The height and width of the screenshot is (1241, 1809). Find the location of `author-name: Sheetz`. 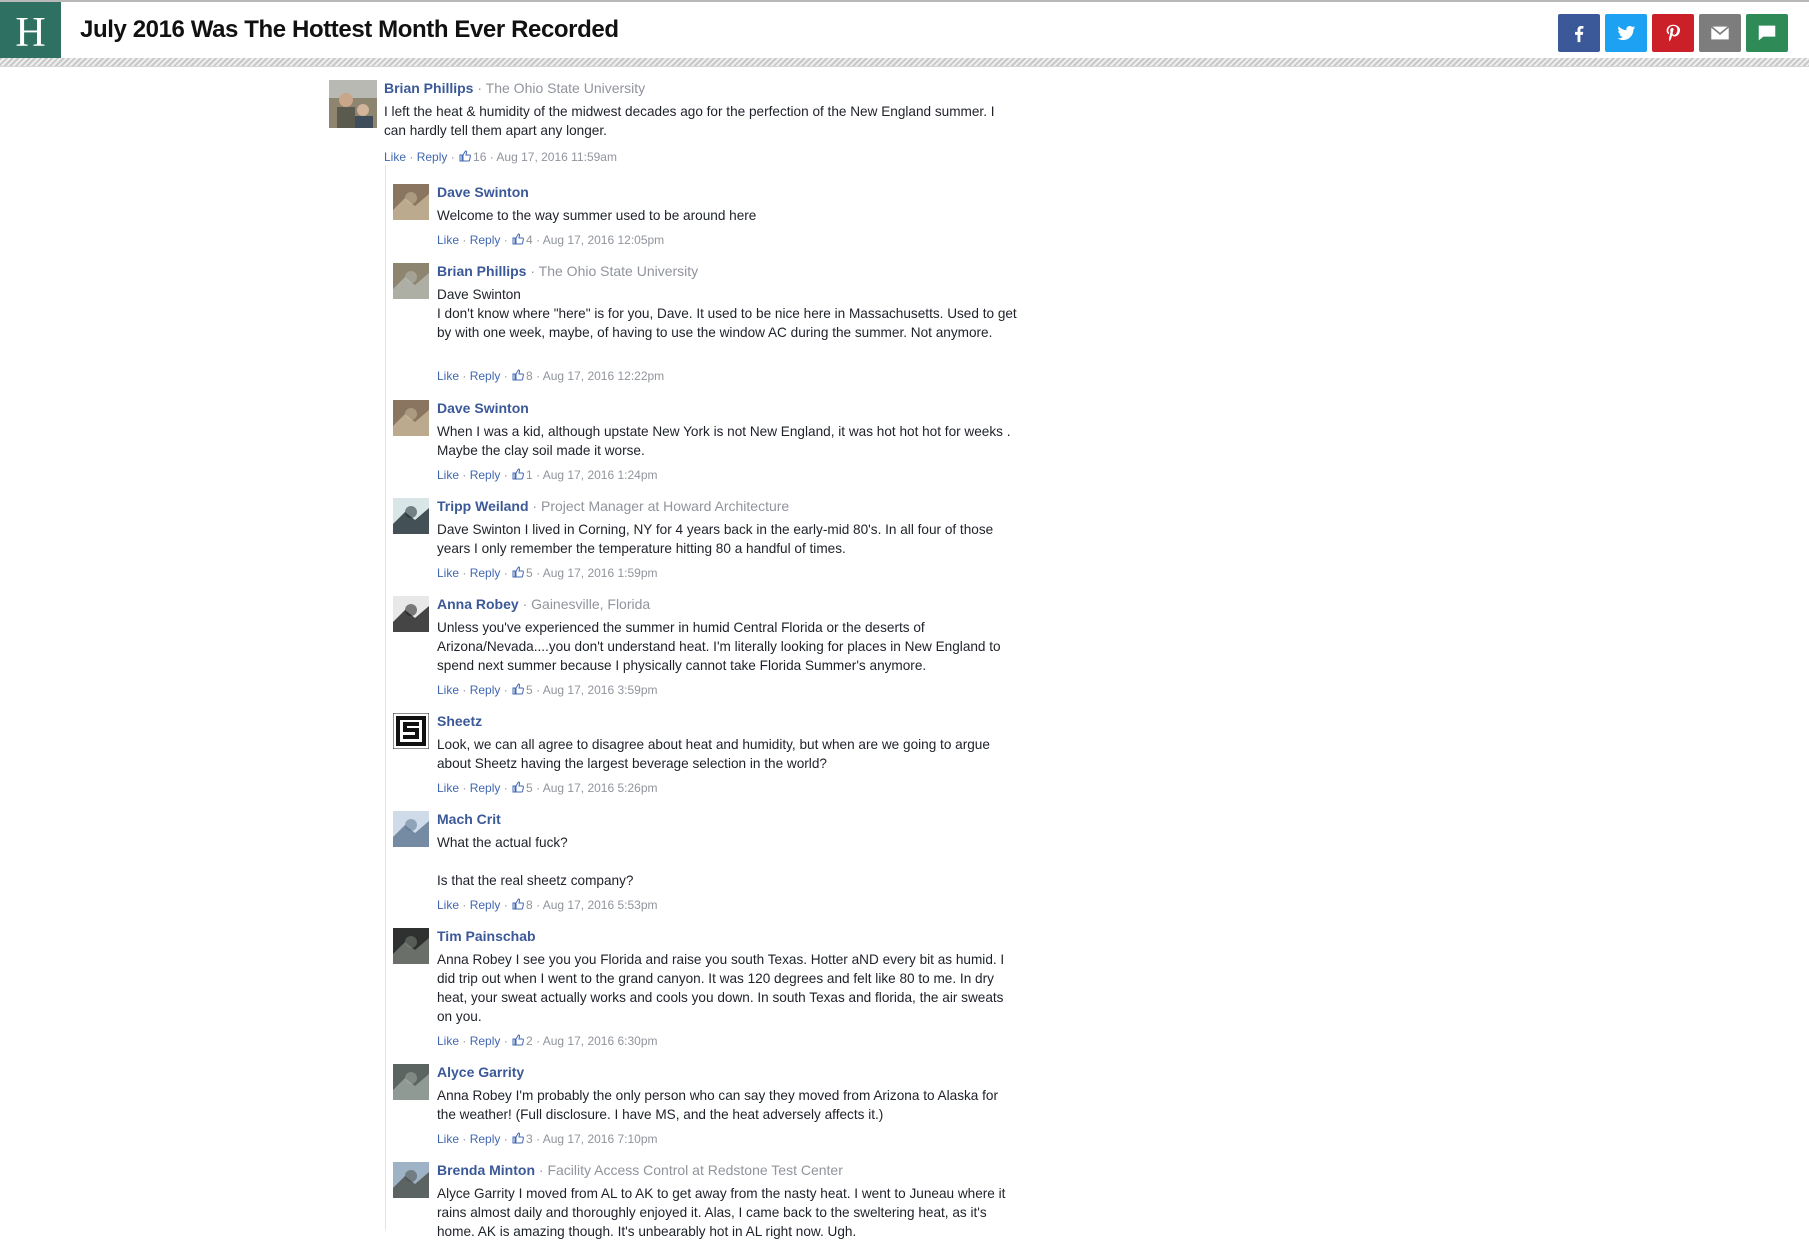

author-name: Sheetz is located at coordinates (459, 721).